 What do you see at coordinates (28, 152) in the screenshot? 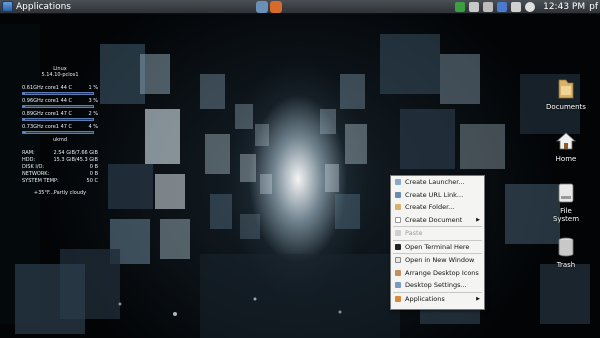
I see `stat-name: RAM:` at bounding box center [28, 152].